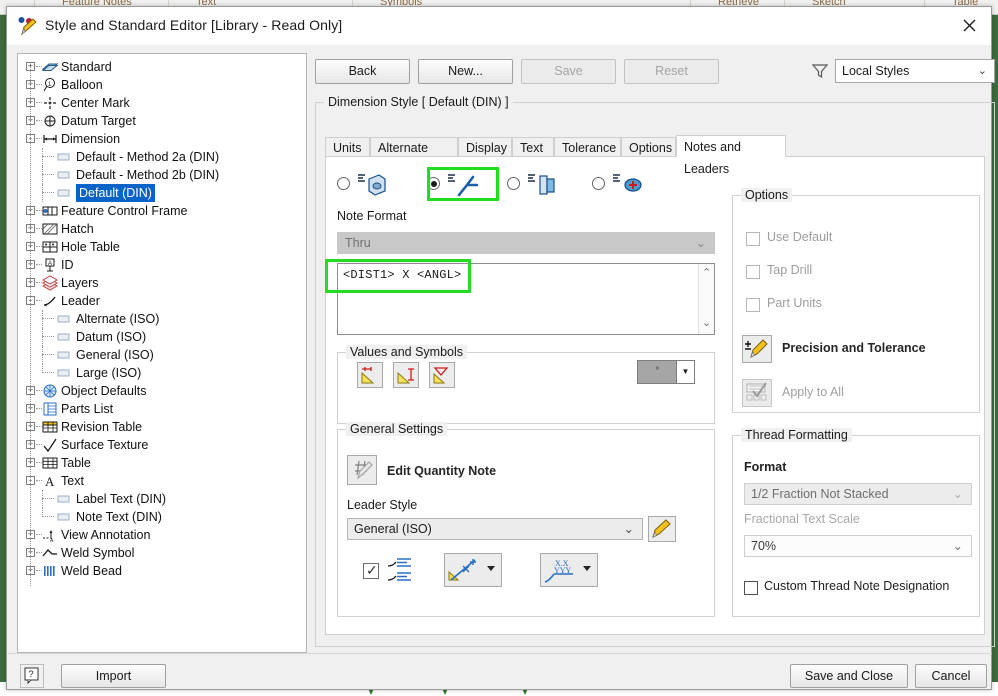 This screenshot has width=998, height=696. Describe the element at coordinates (162, 427) in the screenshot. I see `tree-item: + Revision Table` at that location.